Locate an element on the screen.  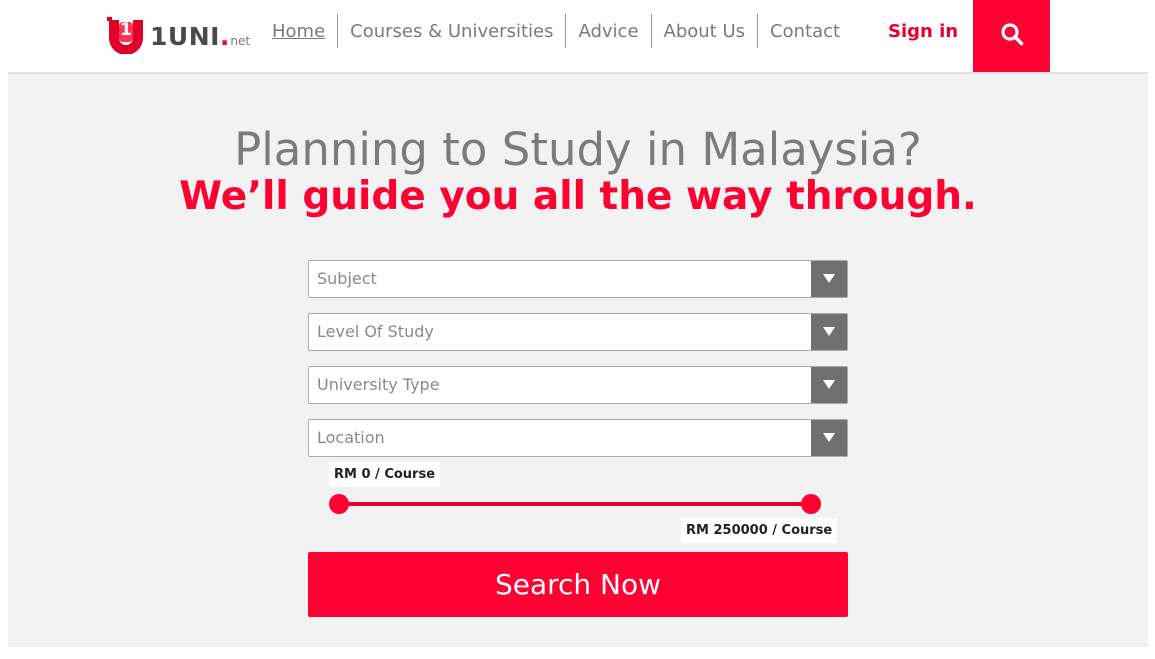
price-min-label: RM 0 / Course is located at coordinates (385, 474).